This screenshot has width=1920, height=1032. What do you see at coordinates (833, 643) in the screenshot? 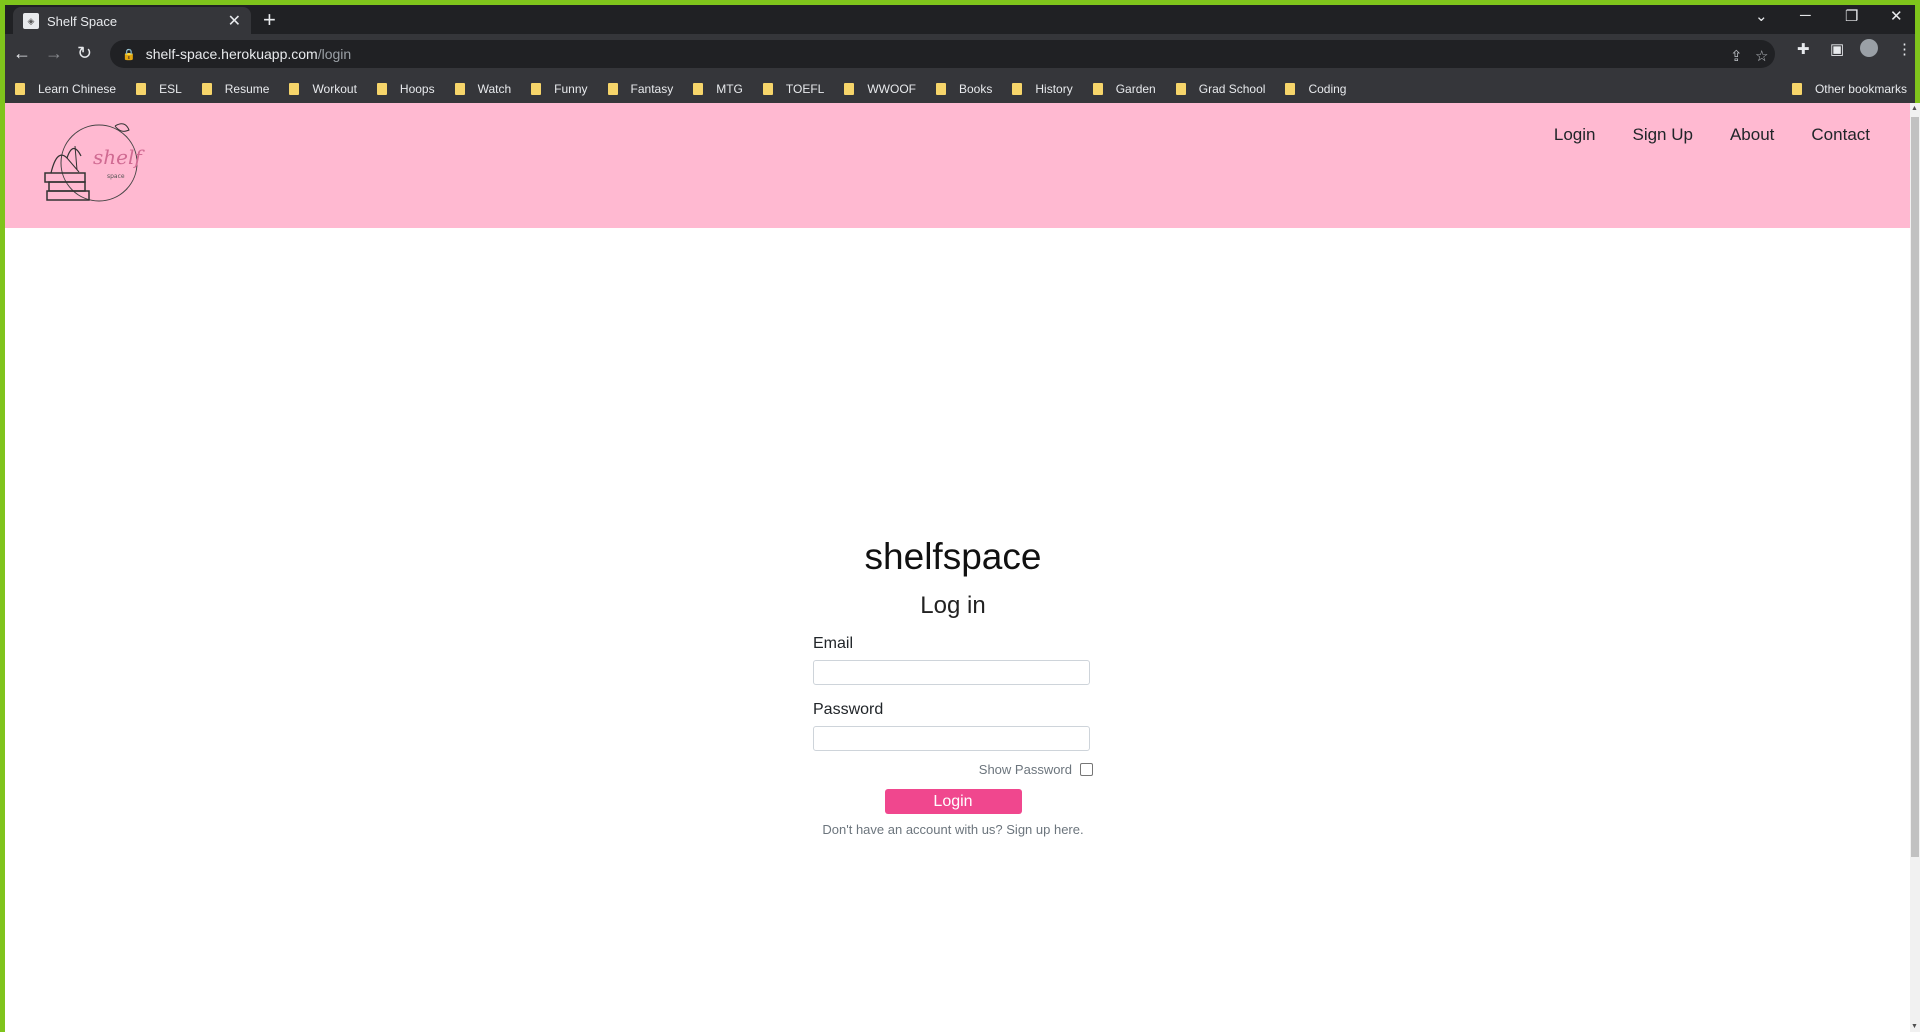
I see `email-label: Email` at bounding box center [833, 643].